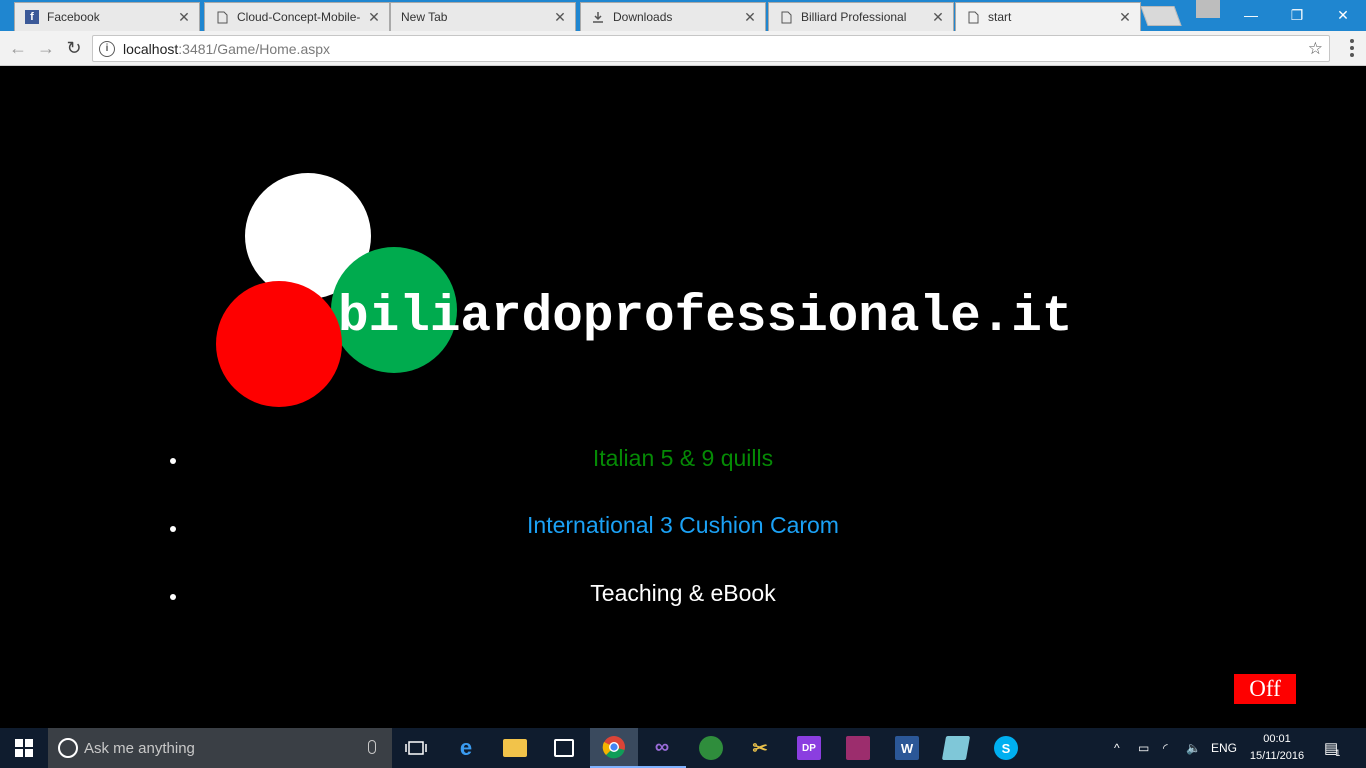 The image size is (1366, 768). What do you see at coordinates (515, 748) in the screenshot?
I see `file-explorer-icon` at bounding box center [515, 748].